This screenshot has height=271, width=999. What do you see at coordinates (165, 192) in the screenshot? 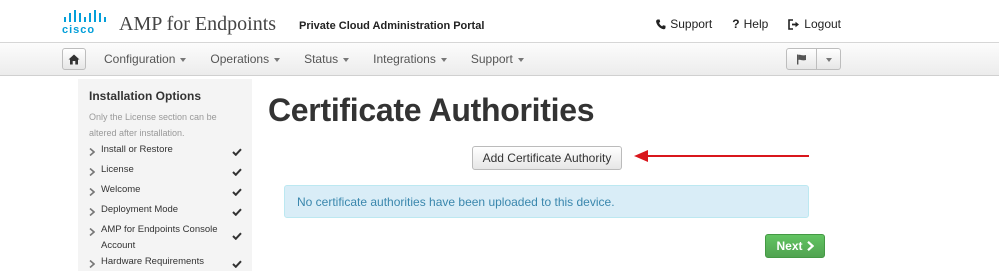
I see `sidebar-item-welcome: Welcome` at bounding box center [165, 192].